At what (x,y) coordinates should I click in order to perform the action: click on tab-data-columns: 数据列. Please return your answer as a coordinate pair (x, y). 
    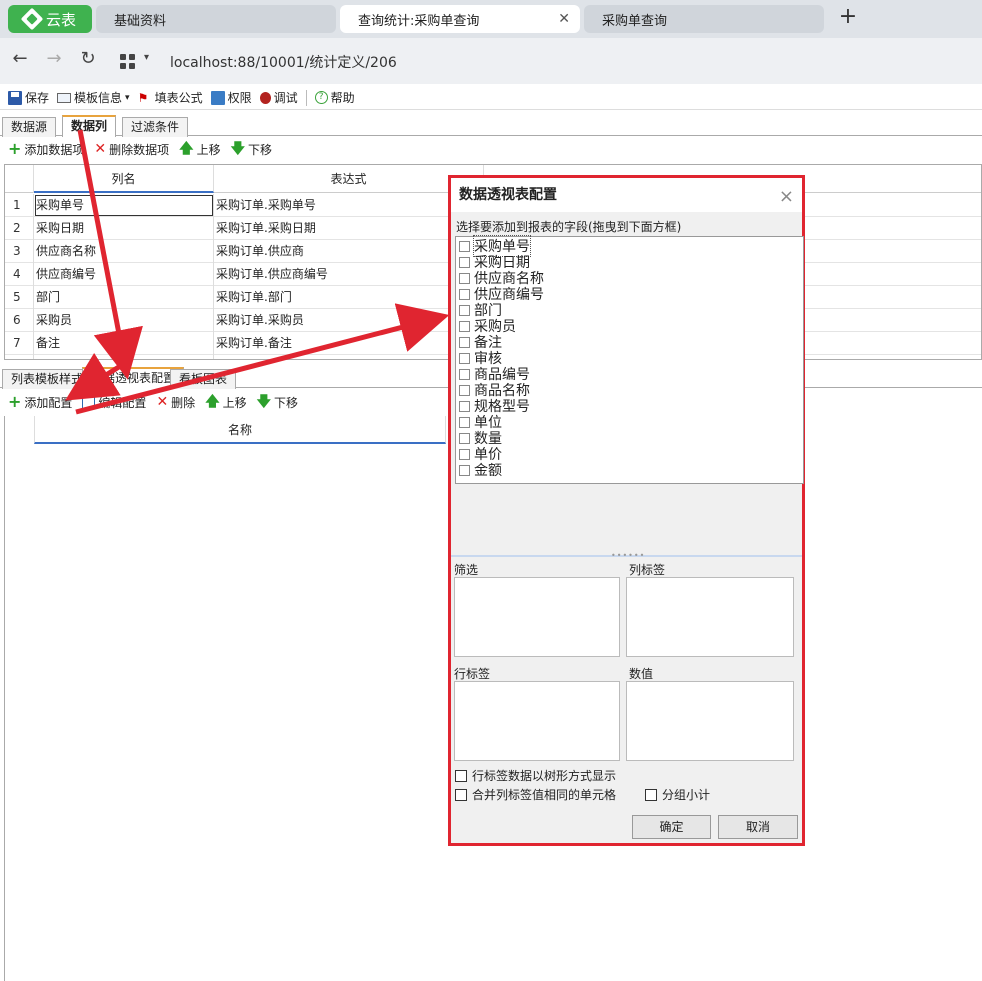
    Looking at the image, I should click on (89, 126).